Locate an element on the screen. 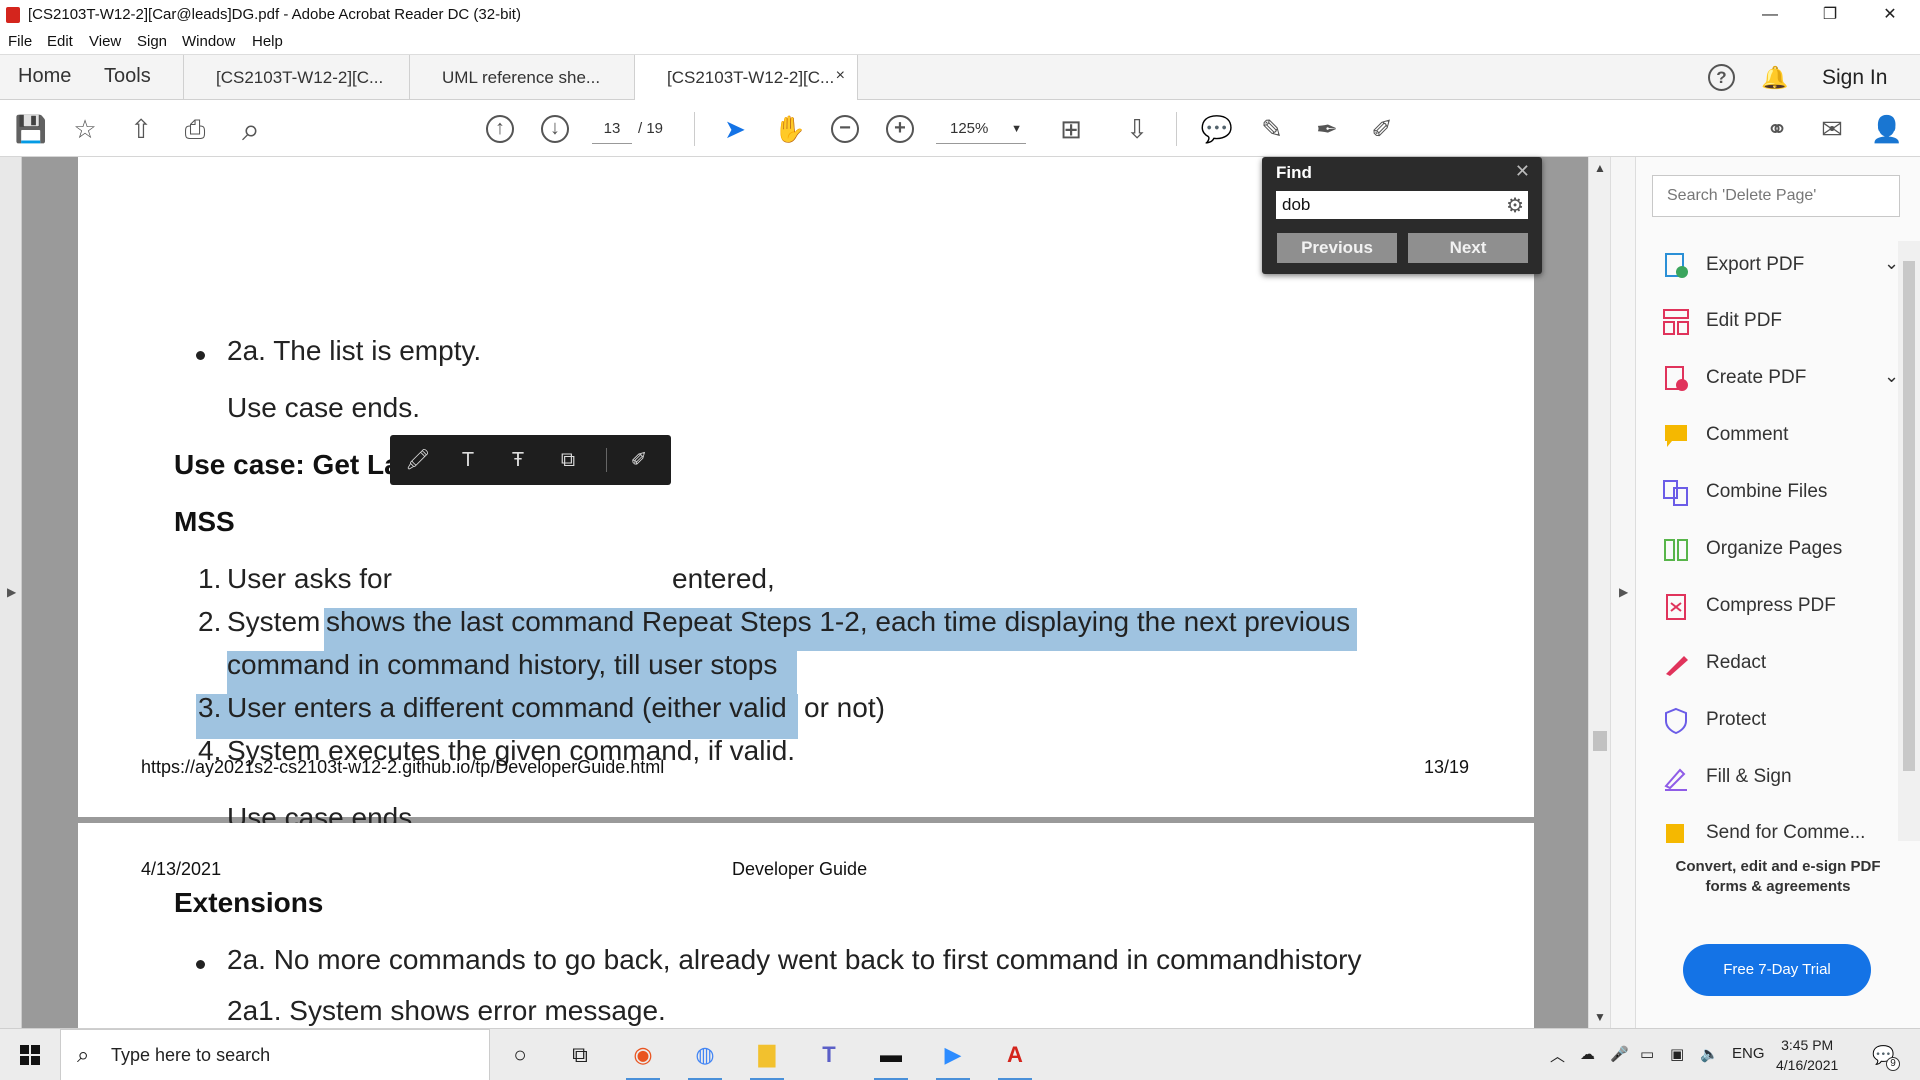  copy-icon: ⧉ is located at coordinates (568, 460).